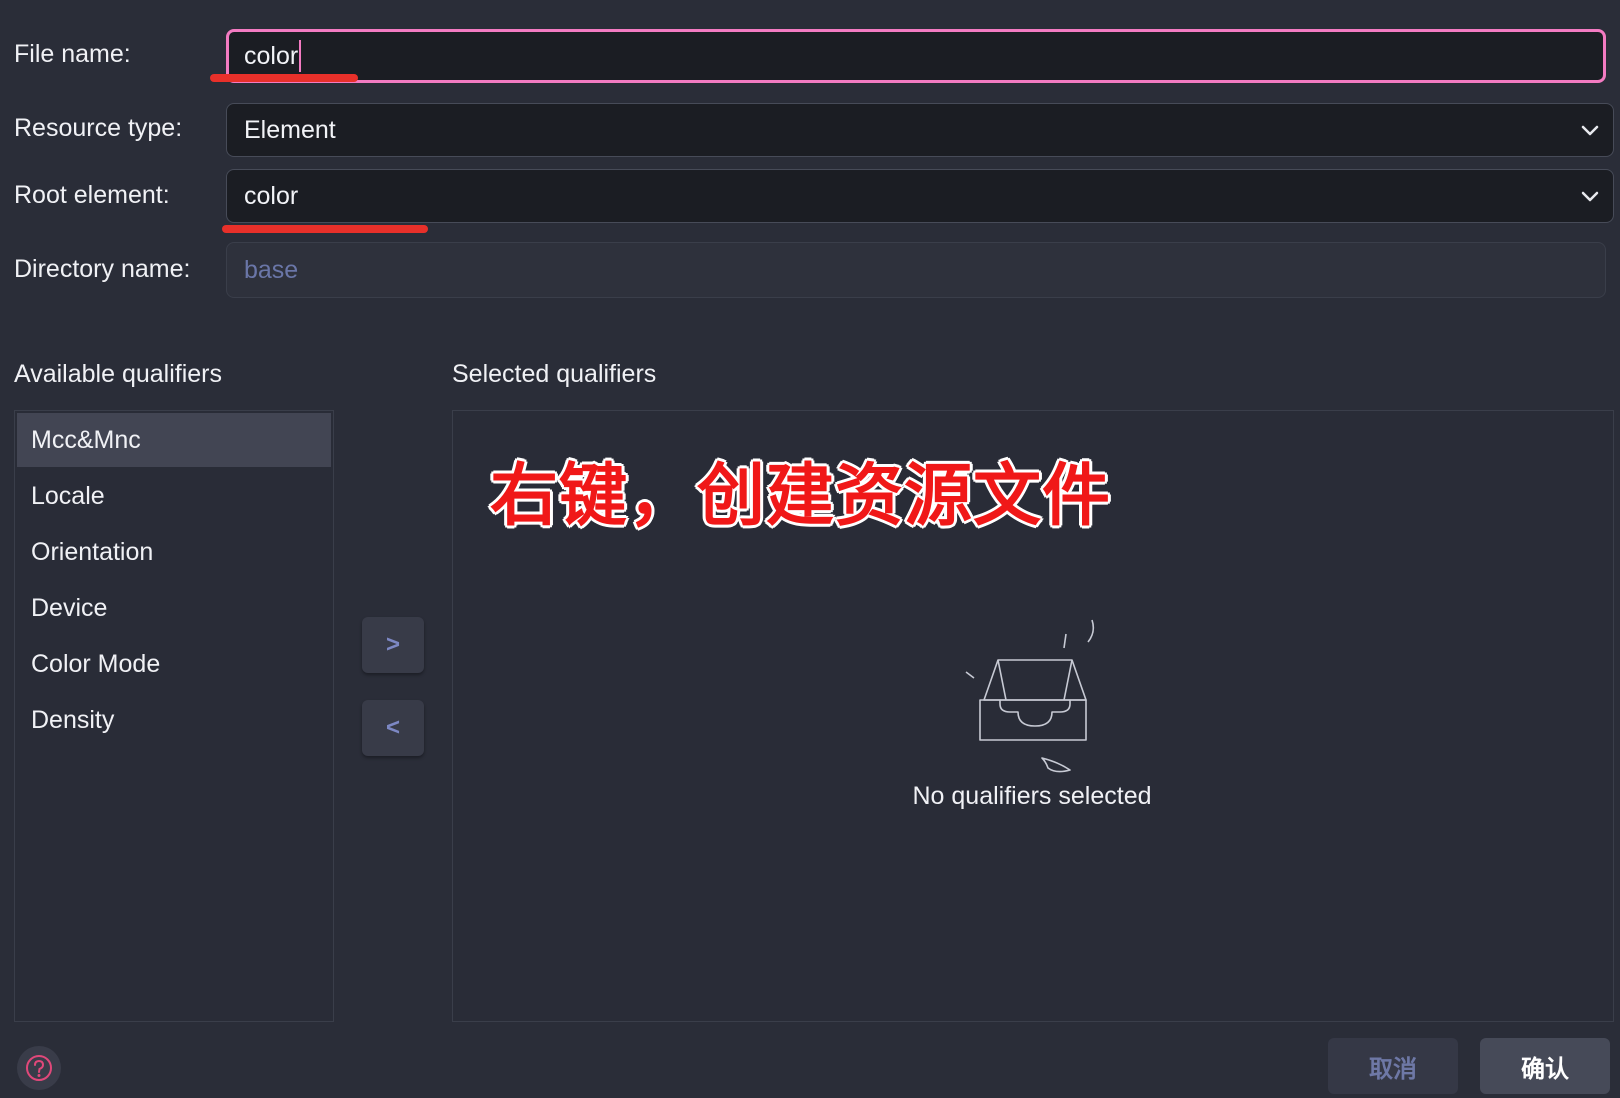  I want to click on confirm-button: 确认, so click(1545, 1066).